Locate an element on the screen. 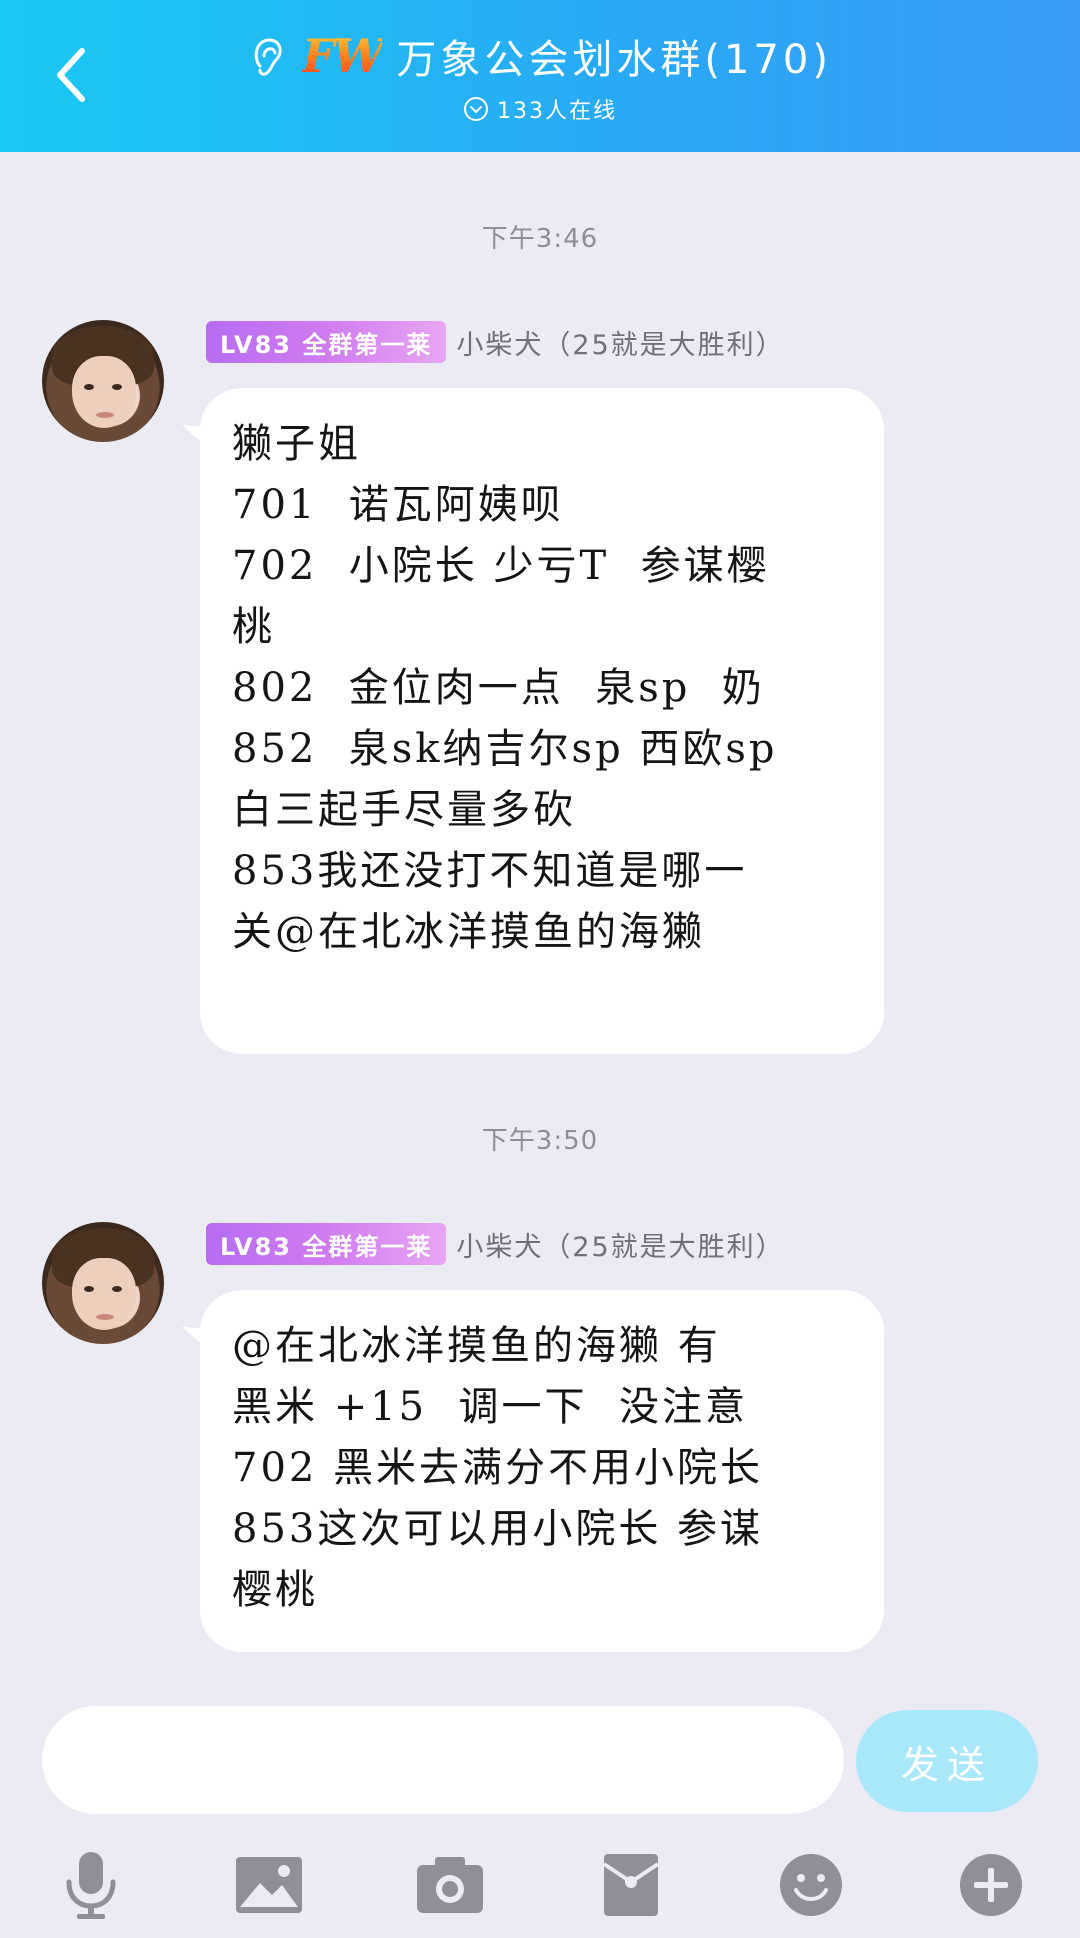 The image size is (1080, 1938). ear-icon is located at coordinates (268, 57).